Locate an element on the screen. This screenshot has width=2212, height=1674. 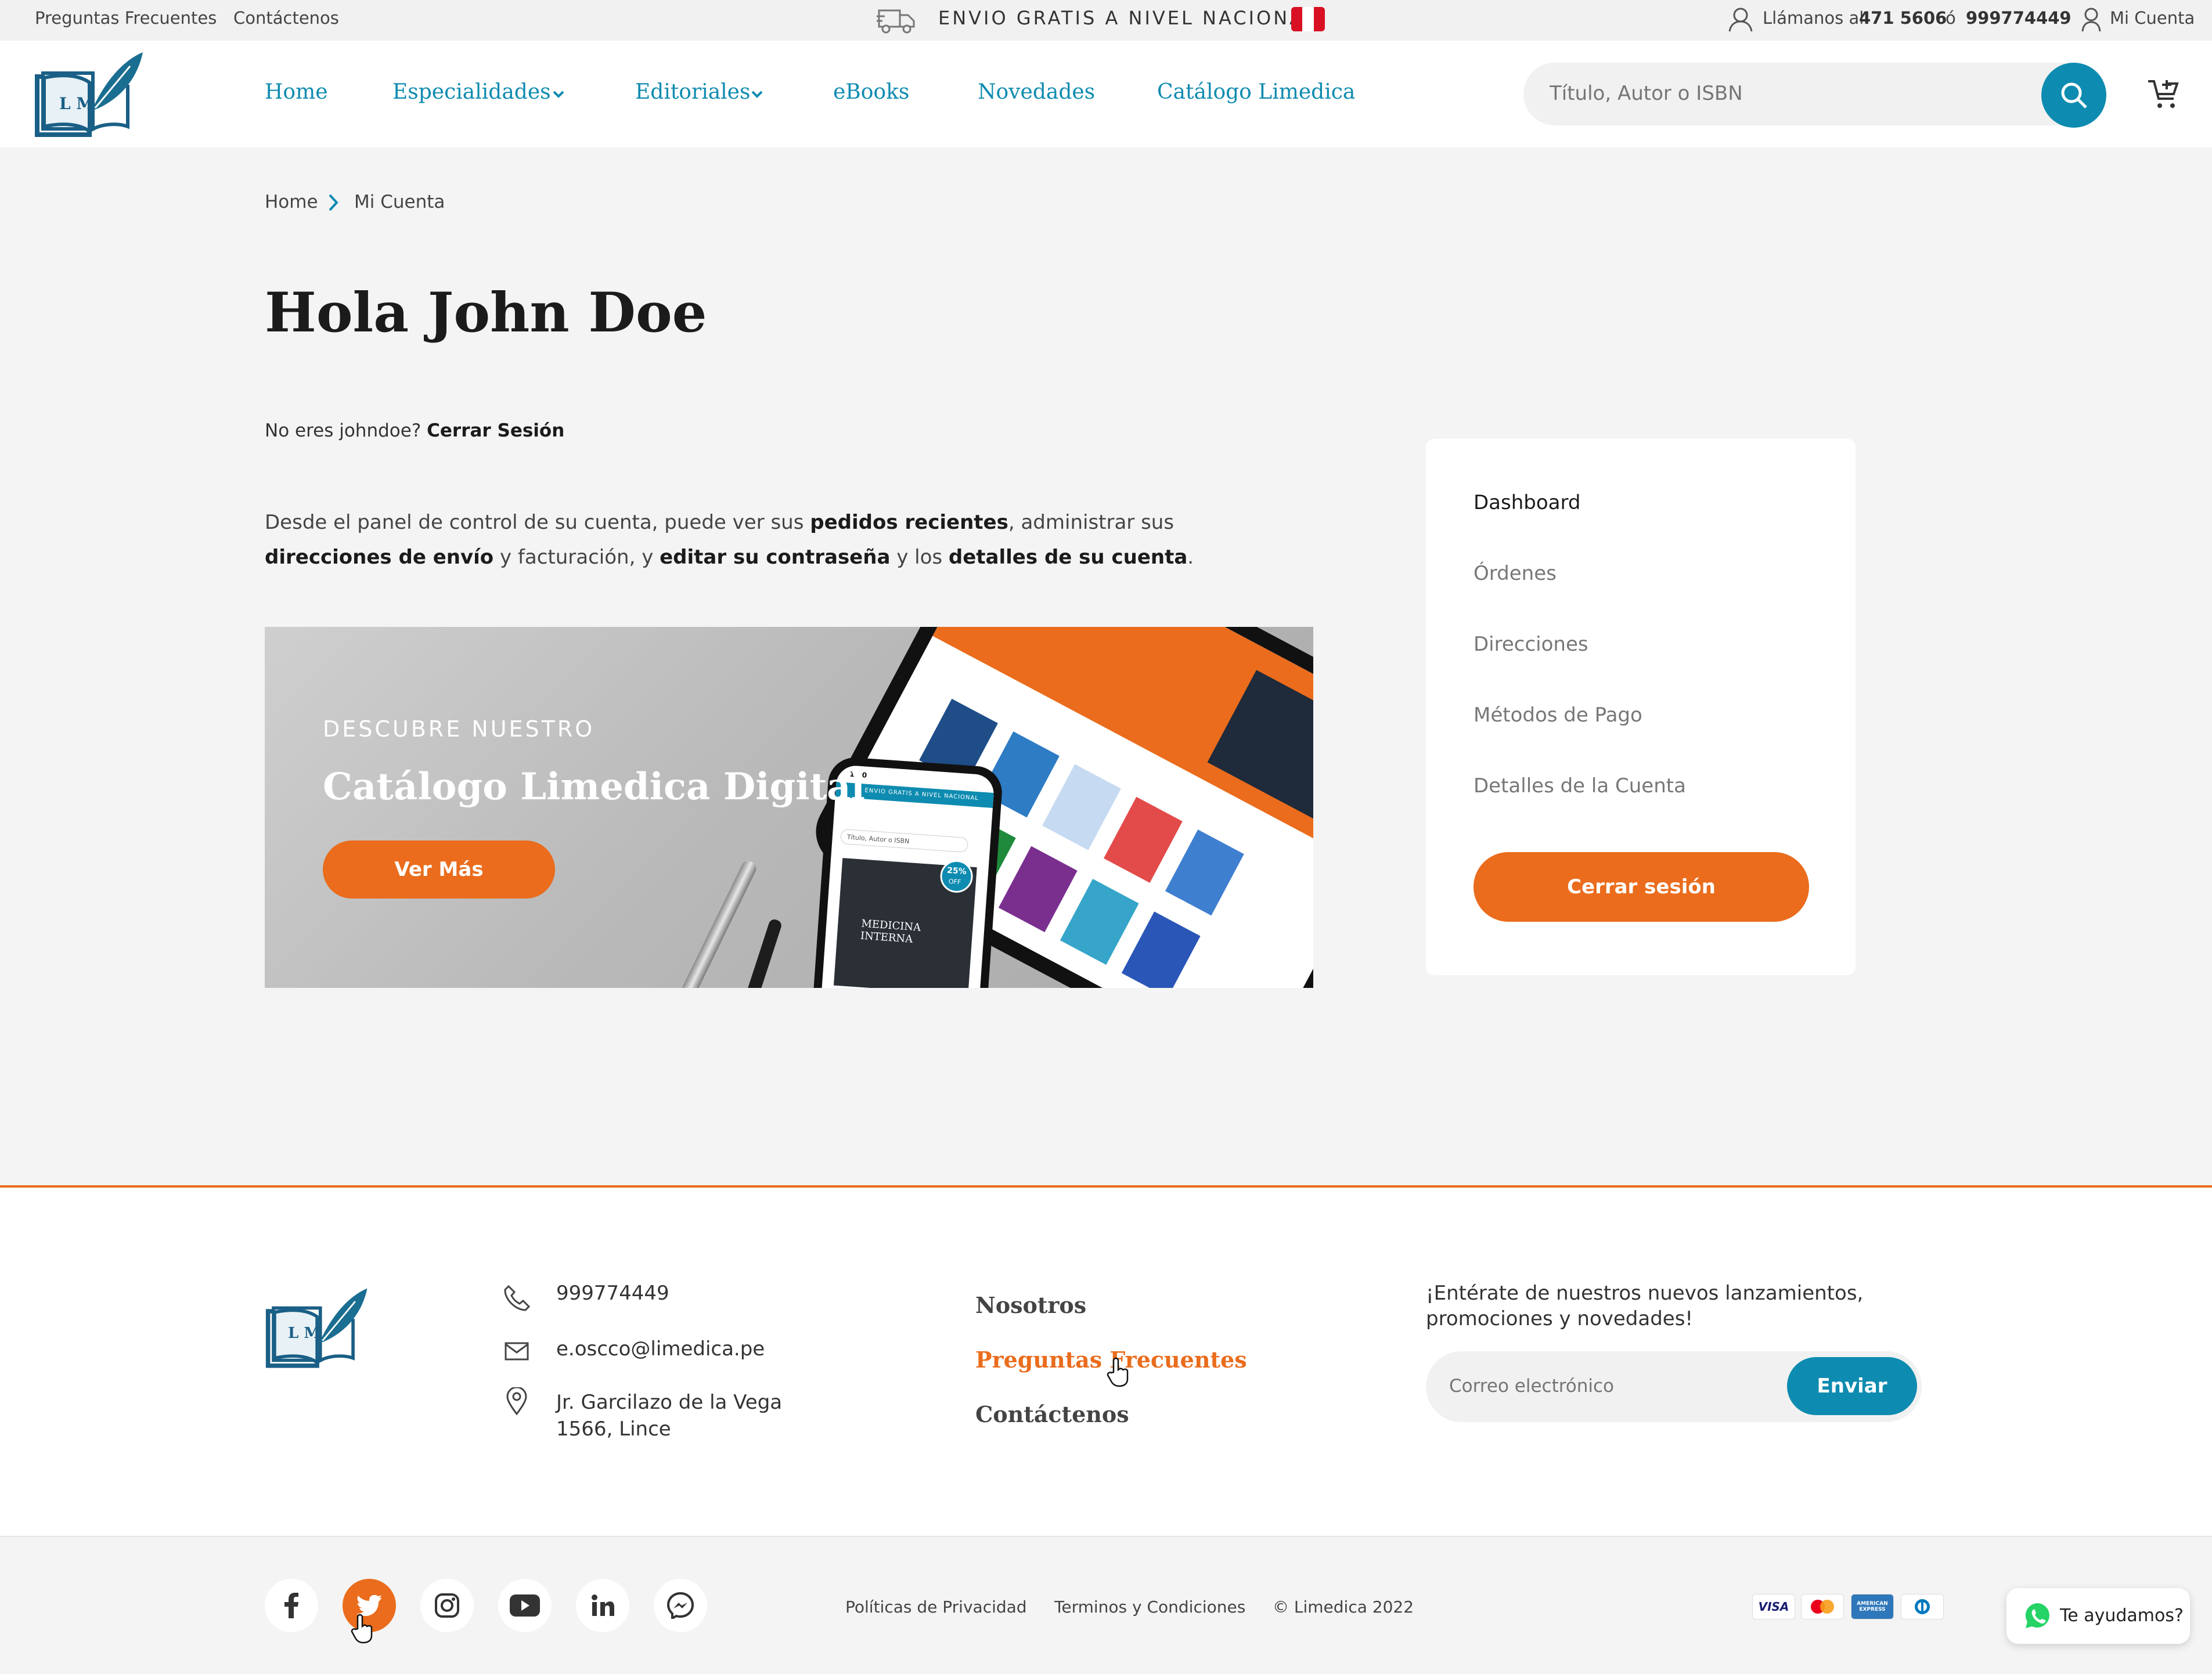
menu-orders: Órdenes is located at coordinates (1515, 573).